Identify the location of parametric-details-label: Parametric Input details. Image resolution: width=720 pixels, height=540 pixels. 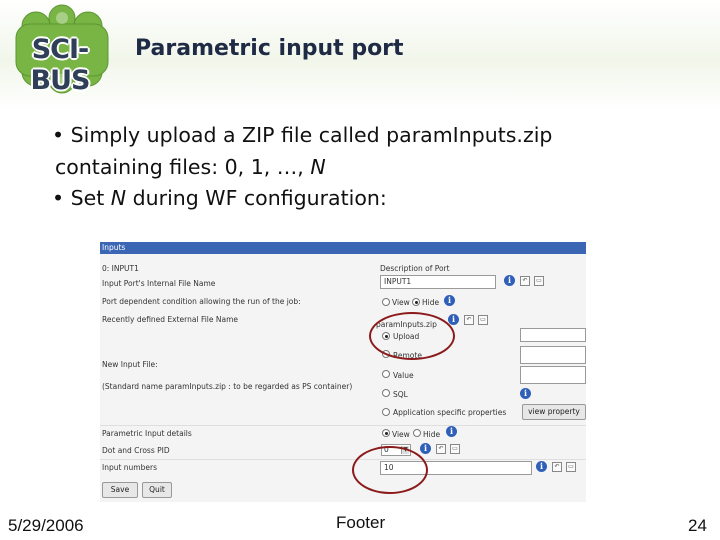
(147, 433).